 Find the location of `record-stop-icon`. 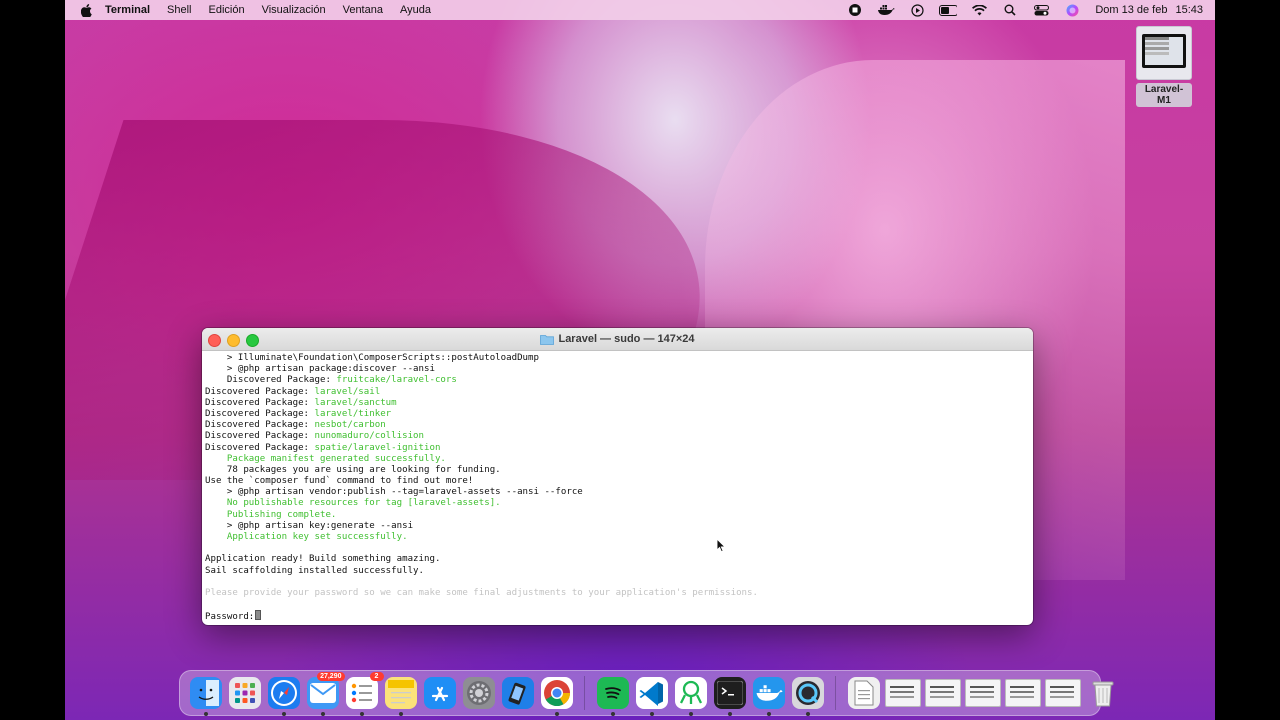

record-stop-icon is located at coordinates (855, 10).